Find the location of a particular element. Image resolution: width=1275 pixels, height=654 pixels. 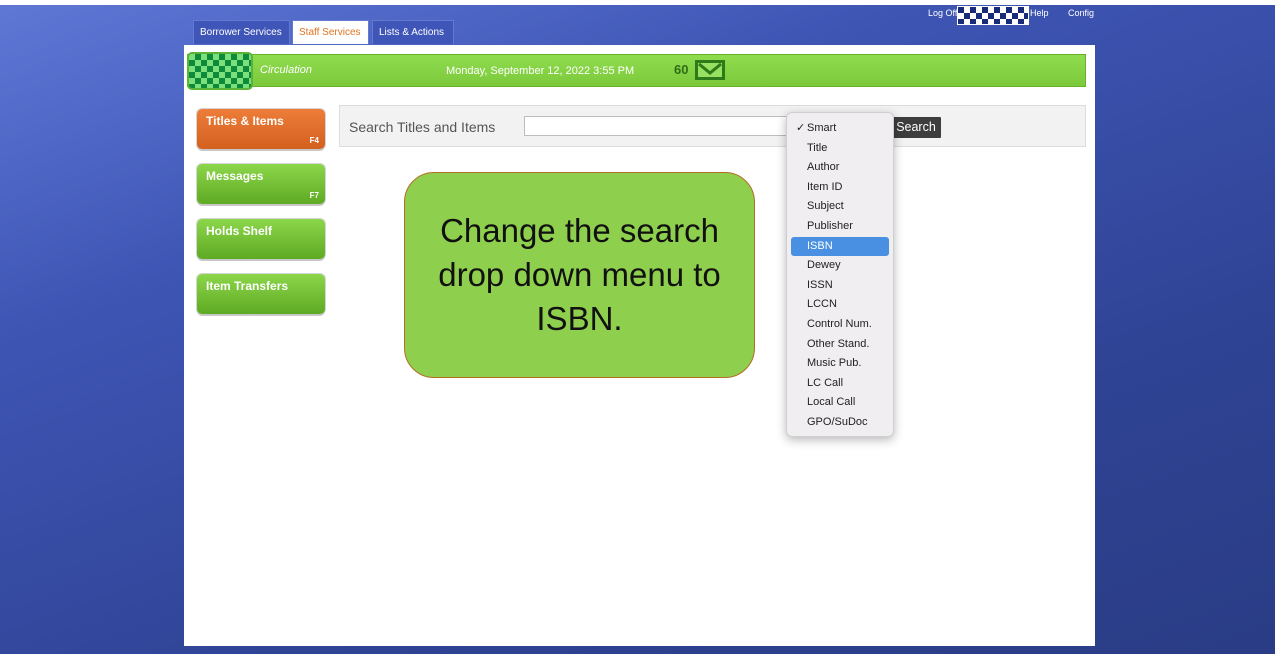

dropdown-option-lccn: LCCN is located at coordinates (840, 305).